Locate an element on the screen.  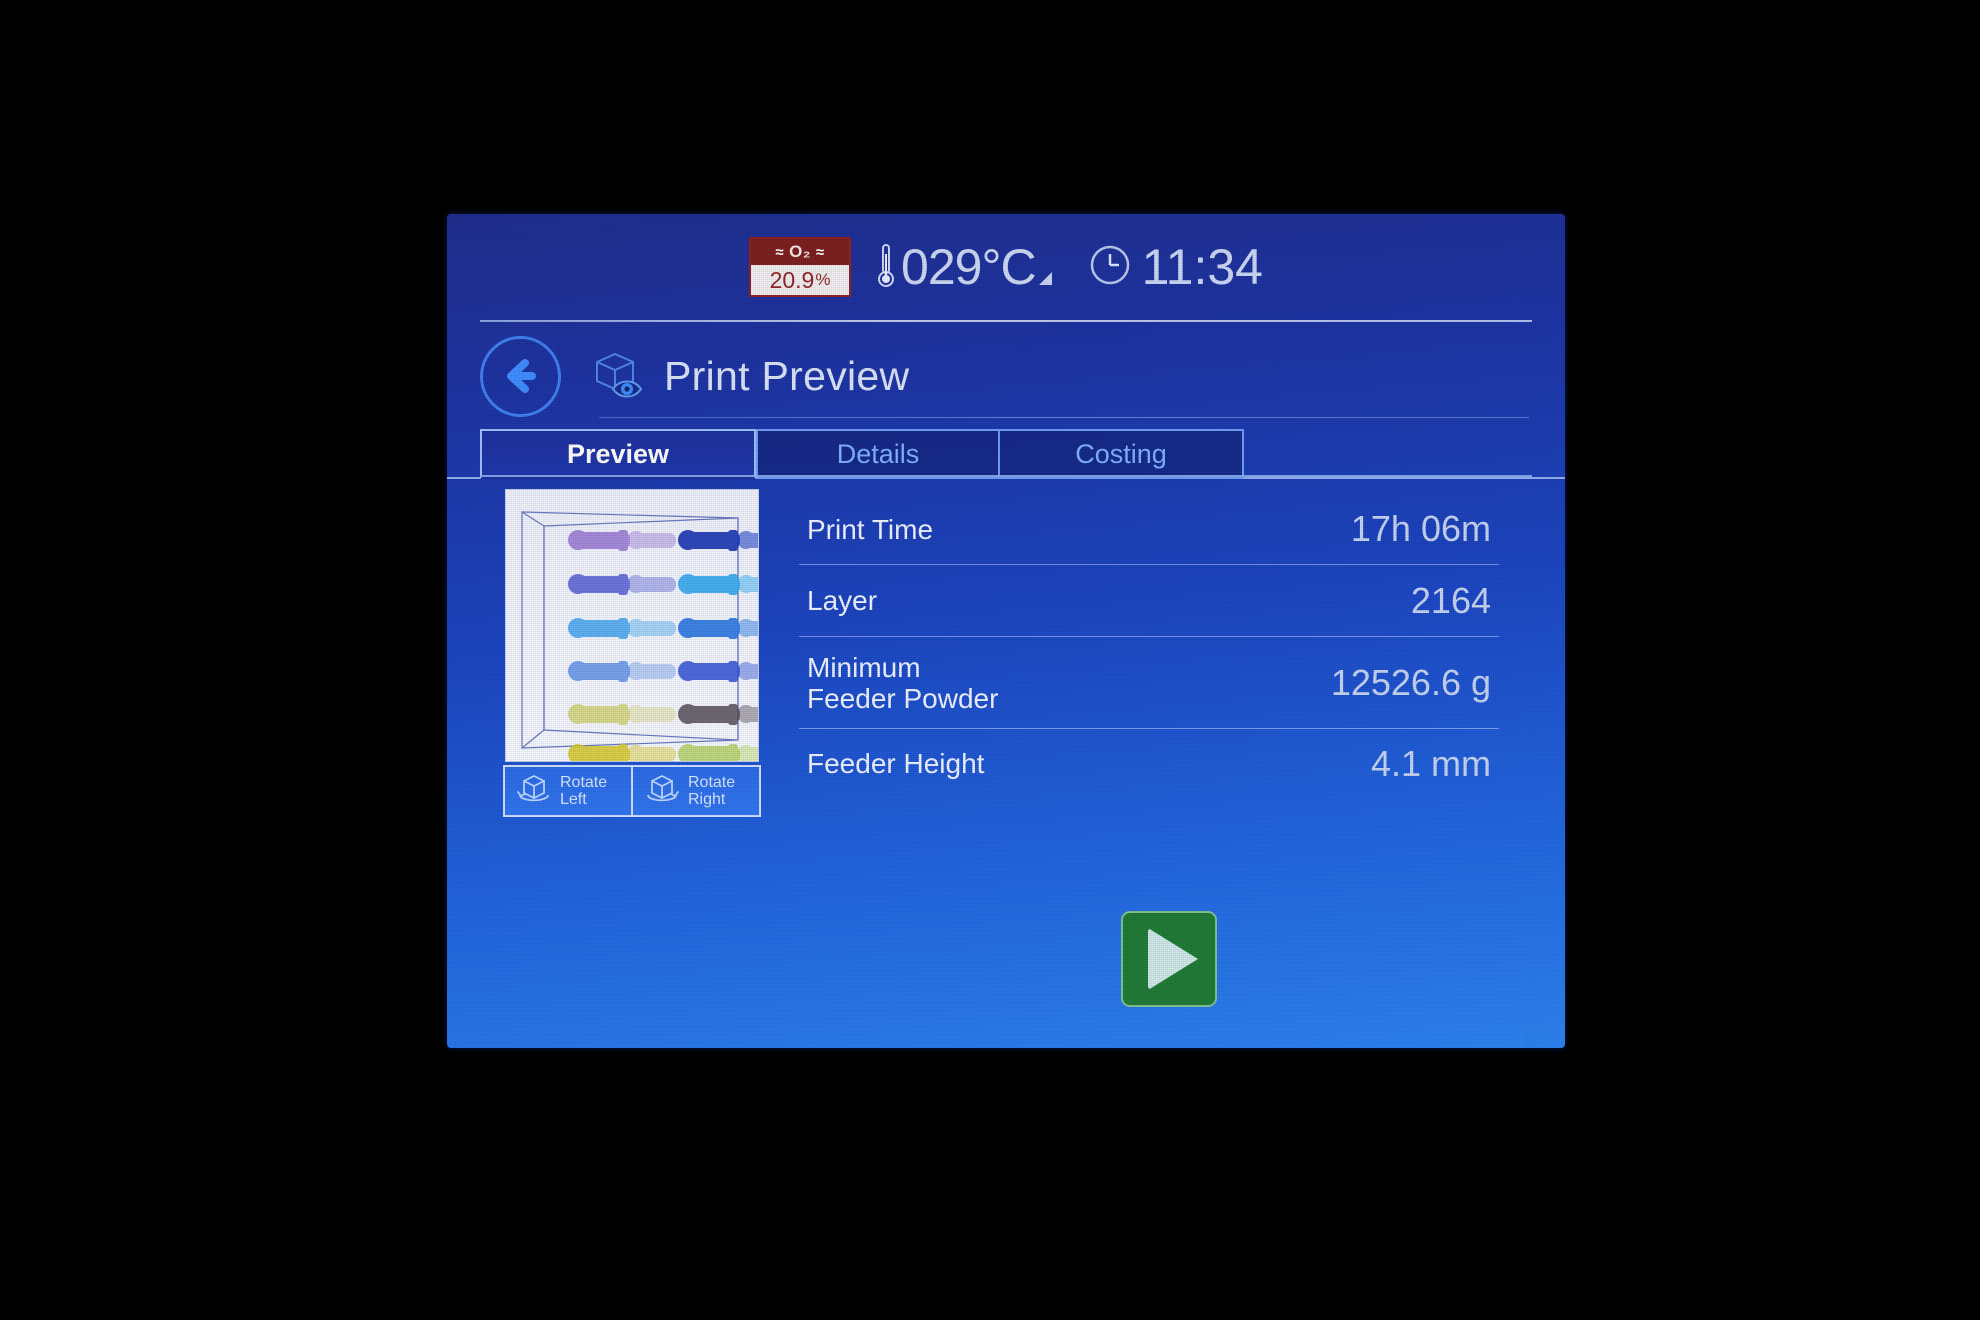
oxygen-value-wrap: 20.9% is located at coordinates (800, 280).